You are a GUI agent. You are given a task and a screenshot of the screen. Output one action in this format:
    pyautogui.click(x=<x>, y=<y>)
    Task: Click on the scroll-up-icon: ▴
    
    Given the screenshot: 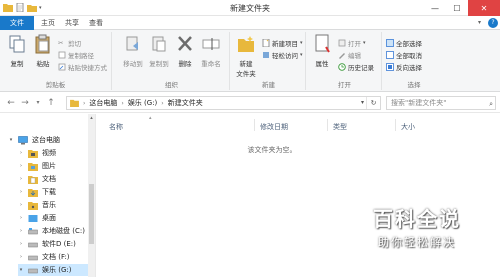 What is the action you would take?
    pyautogui.click(x=91, y=118)
    